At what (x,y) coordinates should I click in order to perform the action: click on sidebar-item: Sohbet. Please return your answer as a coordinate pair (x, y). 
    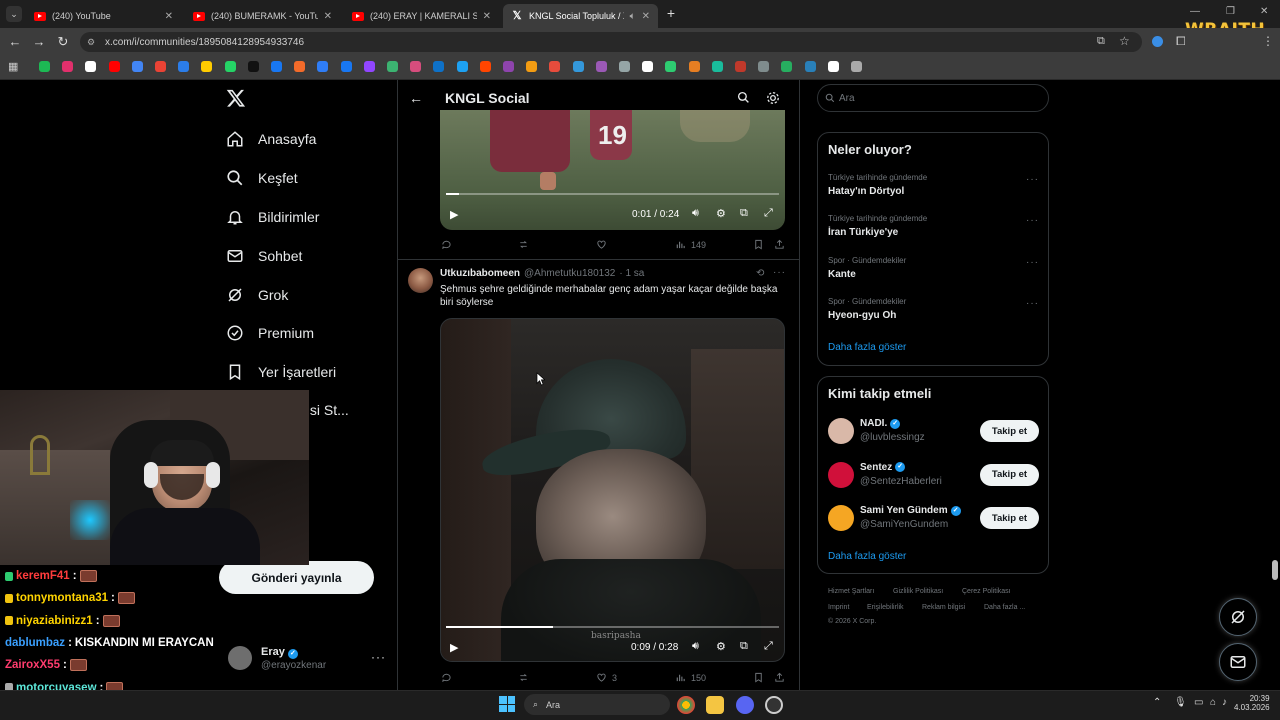
    Looking at the image, I should click on (264, 256).